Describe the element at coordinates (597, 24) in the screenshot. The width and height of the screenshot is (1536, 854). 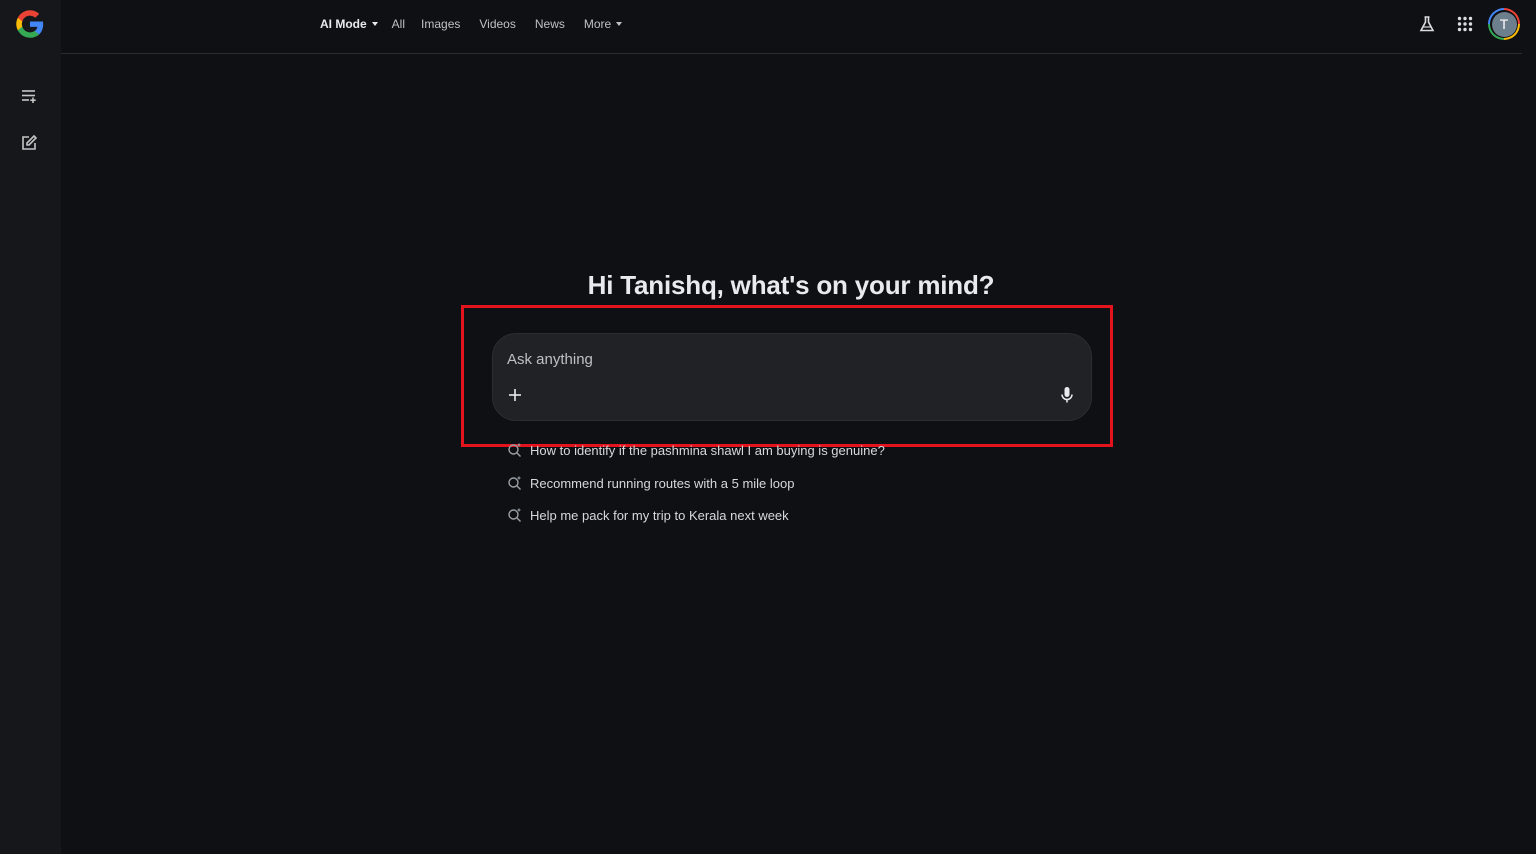
I see `tab-more-label: More` at that location.